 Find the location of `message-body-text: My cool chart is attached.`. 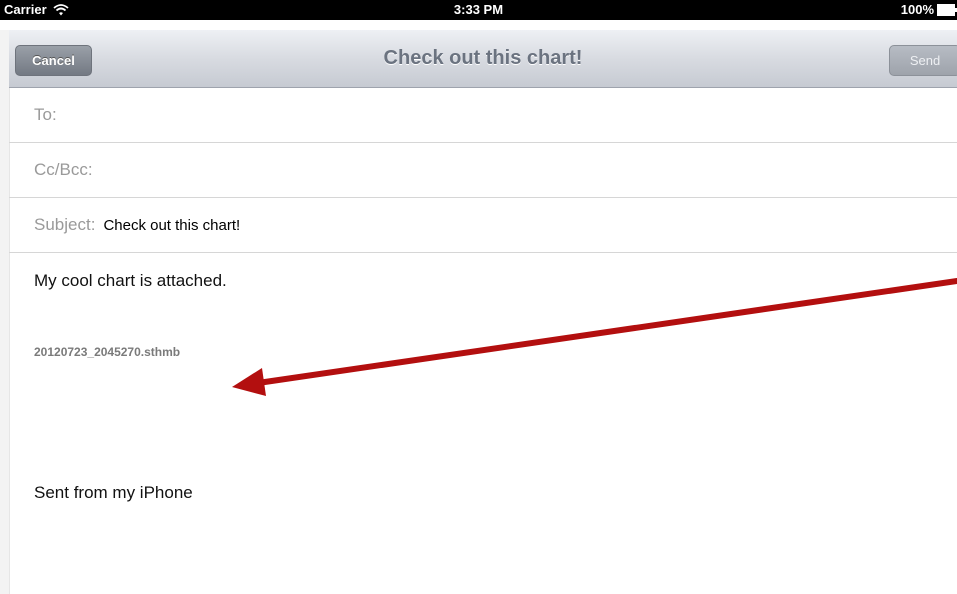

message-body-text: My cool chart is attached. is located at coordinates (130, 281).